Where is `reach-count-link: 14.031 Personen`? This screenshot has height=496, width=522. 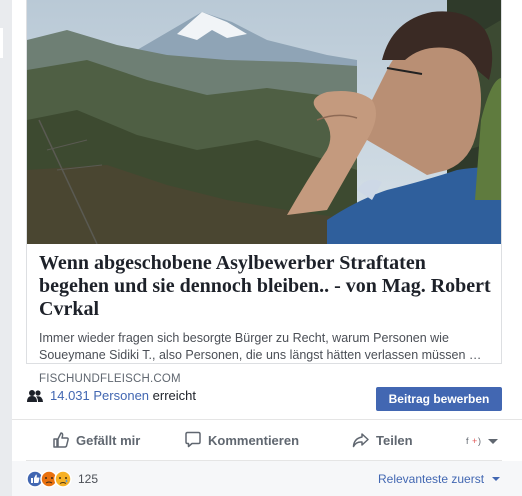
reach-count-link: 14.031 Personen is located at coordinates (99, 395).